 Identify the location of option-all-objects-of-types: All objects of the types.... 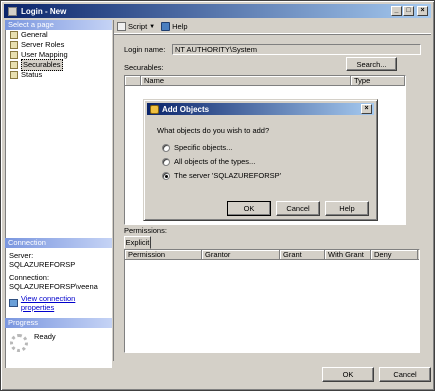
(208, 161).